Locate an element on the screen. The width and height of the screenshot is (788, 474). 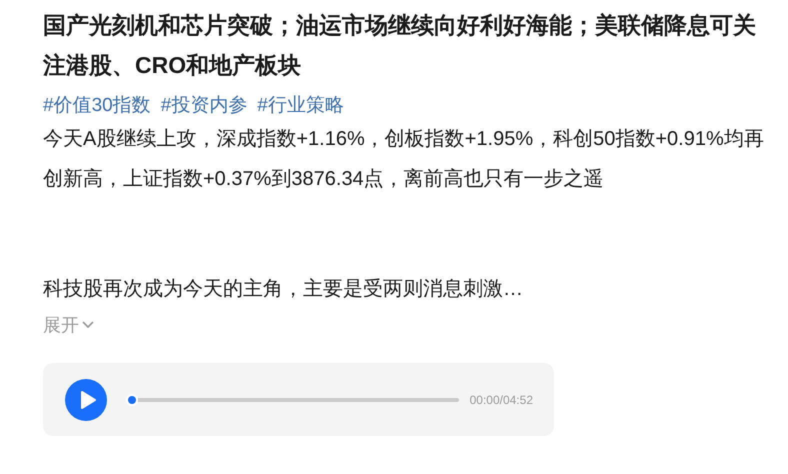
play-button is located at coordinates (86, 399).